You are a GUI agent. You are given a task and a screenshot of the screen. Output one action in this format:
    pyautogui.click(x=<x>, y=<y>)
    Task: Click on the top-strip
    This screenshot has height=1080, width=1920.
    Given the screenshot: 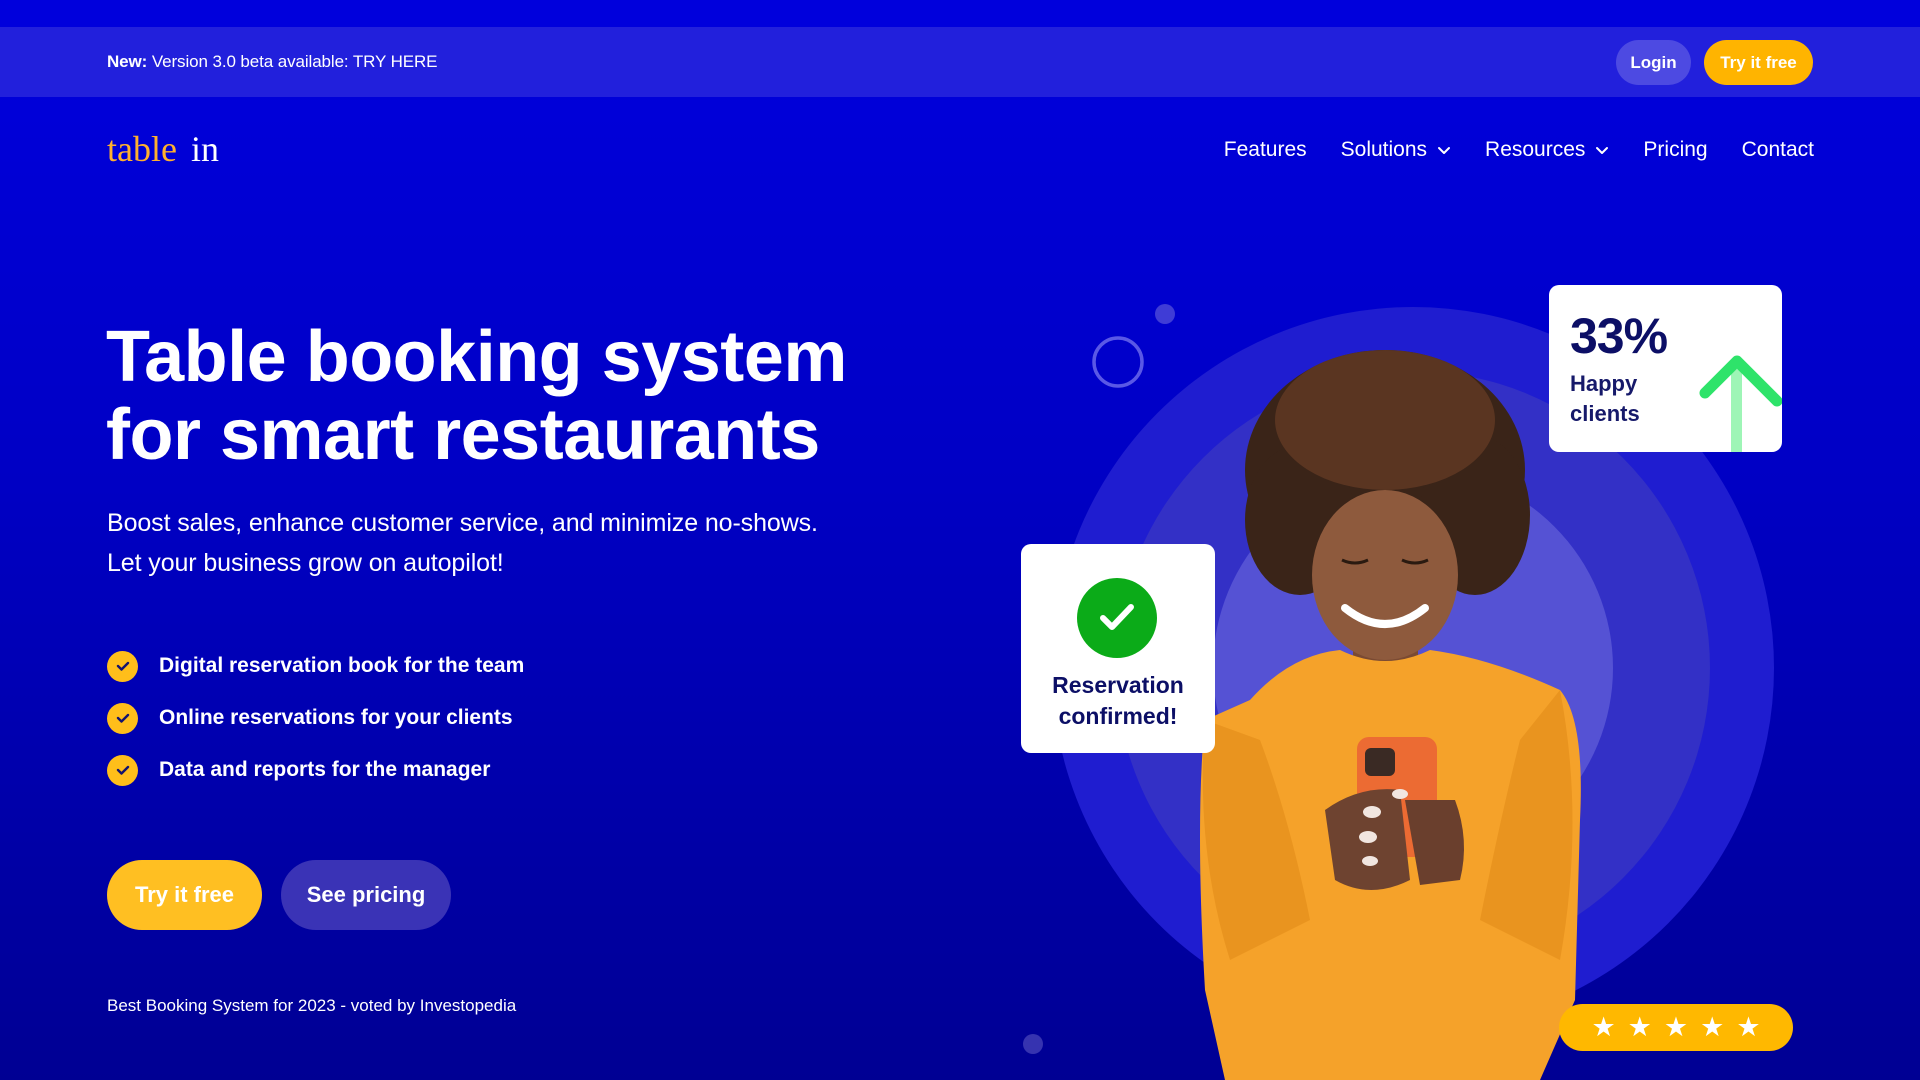 What is the action you would take?
    pyautogui.click(x=960, y=13)
    